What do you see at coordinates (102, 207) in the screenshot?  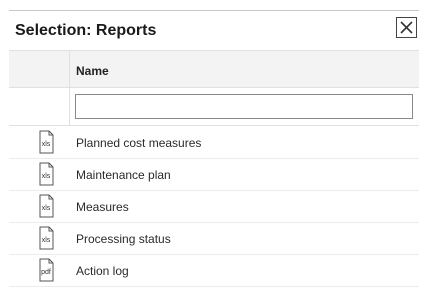 I see `report-name: Measures` at bounding box center [102, 207].